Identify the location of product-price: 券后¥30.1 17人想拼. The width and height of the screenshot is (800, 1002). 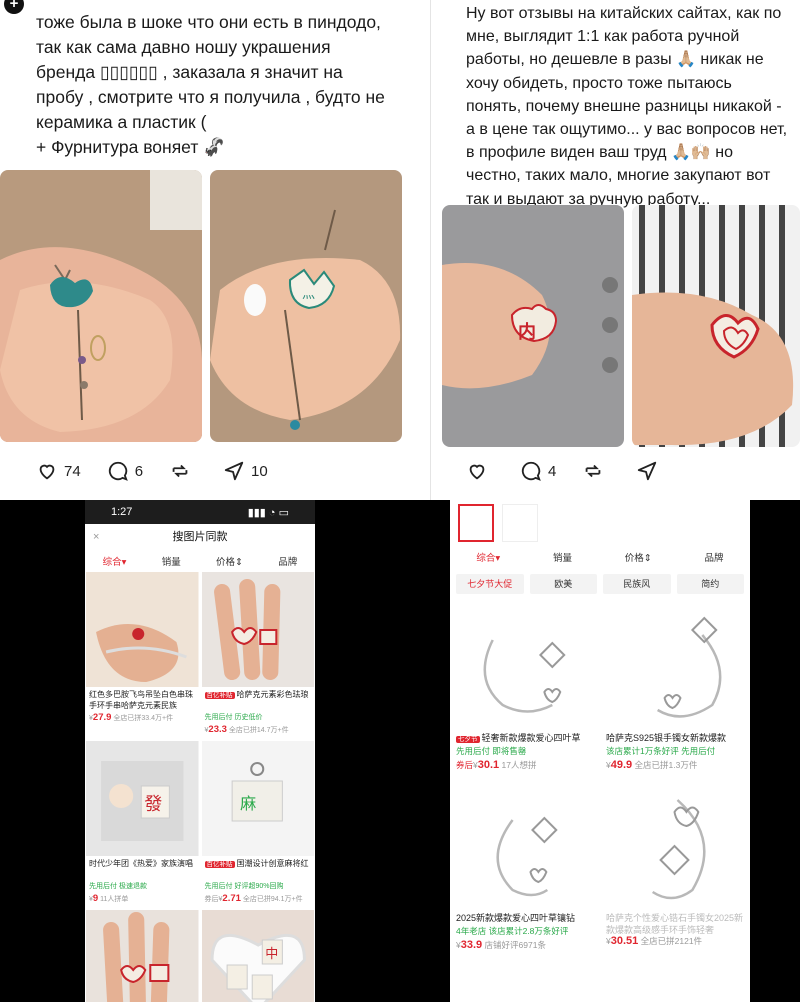
(496, 765).